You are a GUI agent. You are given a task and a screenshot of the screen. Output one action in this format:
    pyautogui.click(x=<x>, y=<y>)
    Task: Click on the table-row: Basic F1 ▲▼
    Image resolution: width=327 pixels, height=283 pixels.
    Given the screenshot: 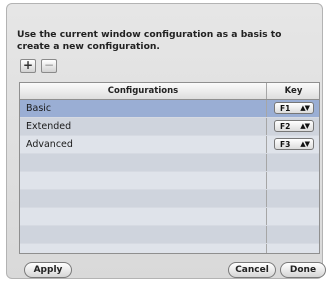 What is the action you would take?
    pyautogui.click(x=169, y=109)
    